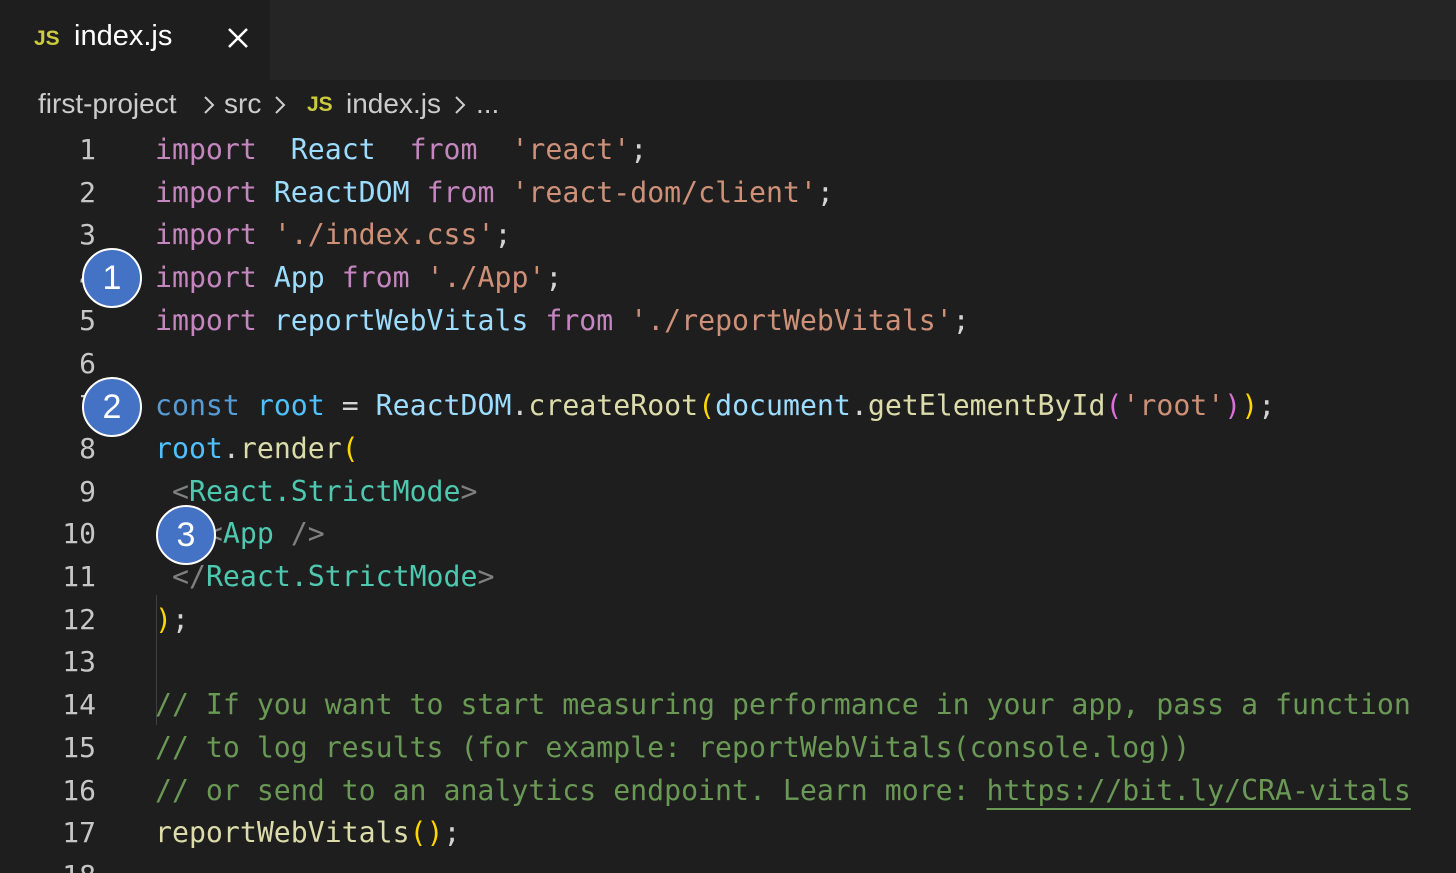 The image size is (1456, 873). I want to click on line-number: 15, so click(79, 747).